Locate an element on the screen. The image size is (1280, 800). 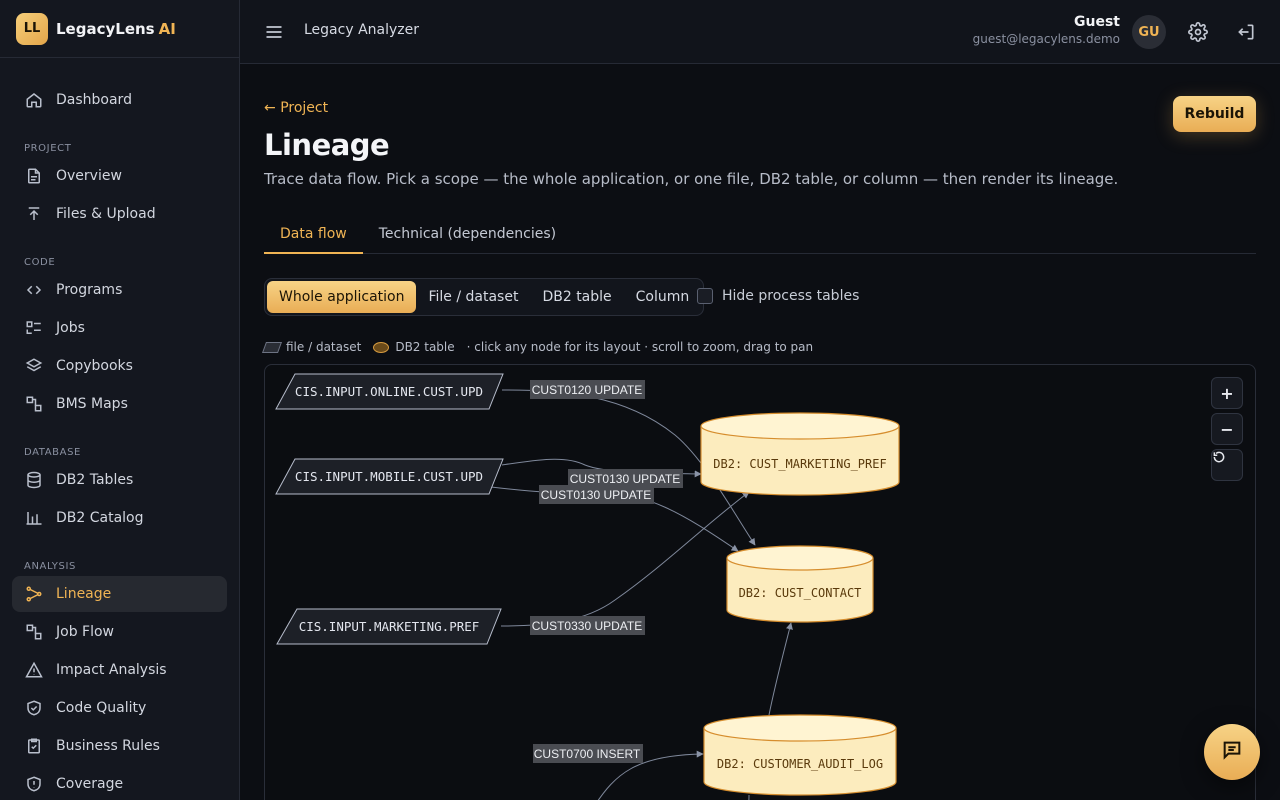
edge-label-text: CUST0700 INSERT is located at coordinates (587, 754).